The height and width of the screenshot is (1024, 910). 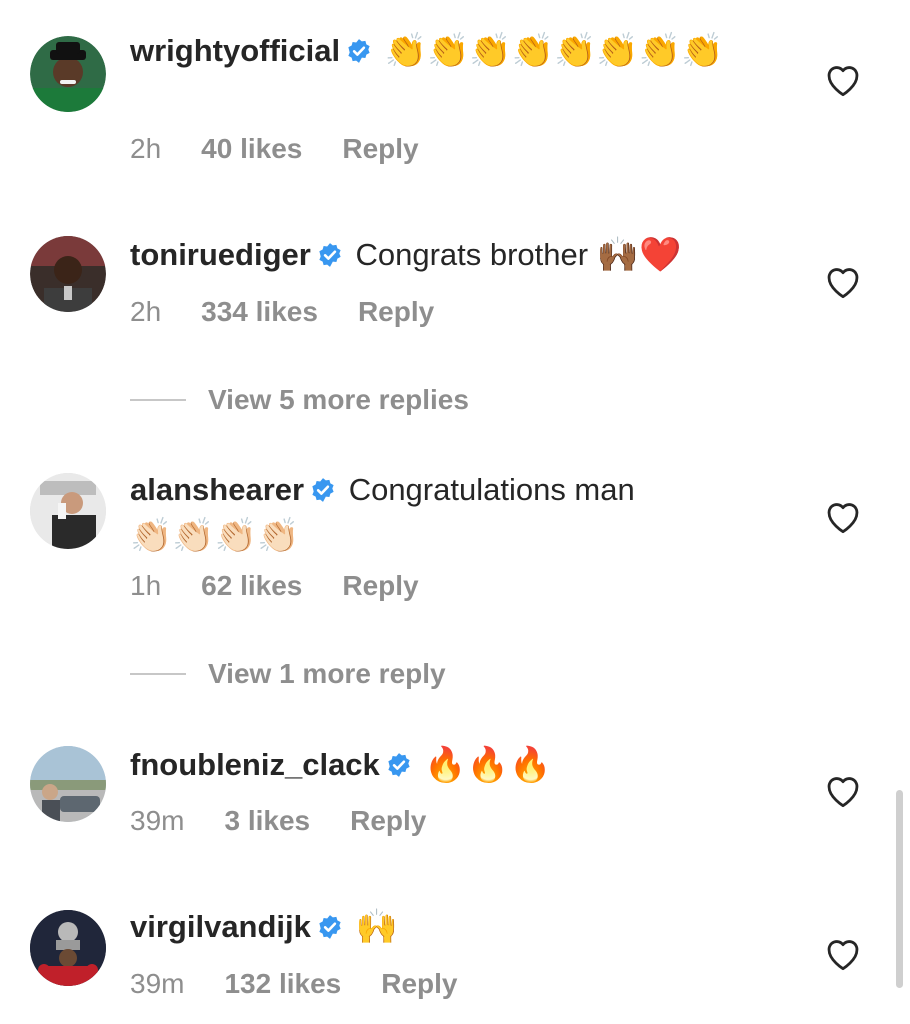 I want to click on comment-emoji: 🔥🔥🔥, so click(x=488, y=765).